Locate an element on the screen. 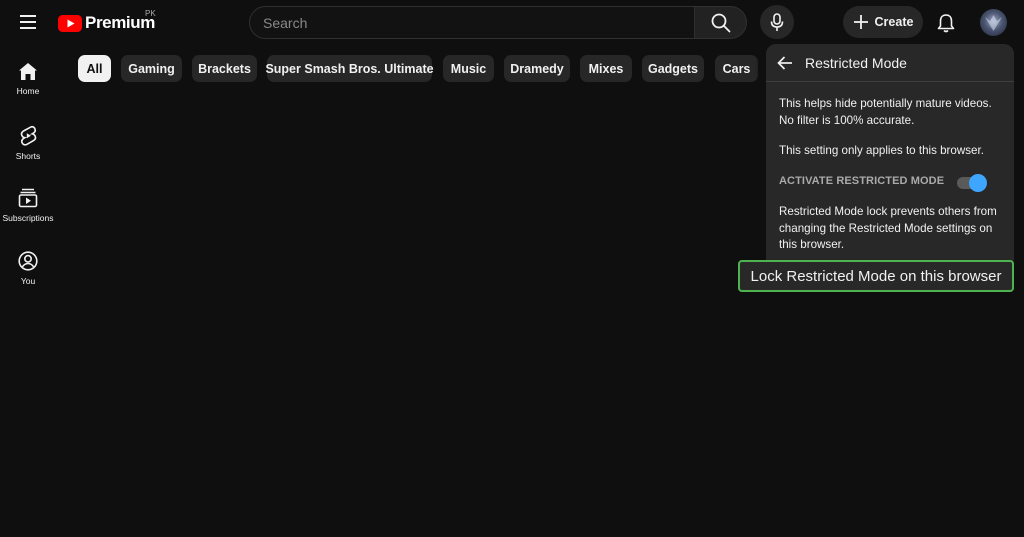  restricted-mode-toggle is located at coordinates (972, 183).